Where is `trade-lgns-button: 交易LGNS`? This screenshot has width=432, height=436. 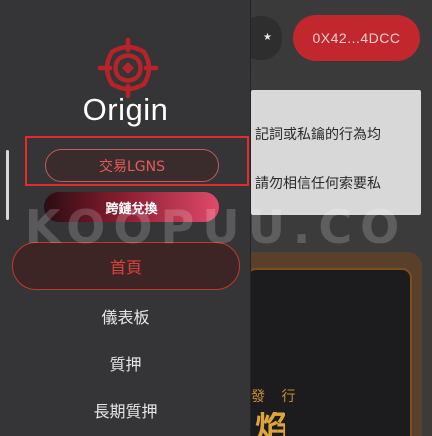 trade-lgns-button: 交易LGNS is located at coordinates (132, 165).